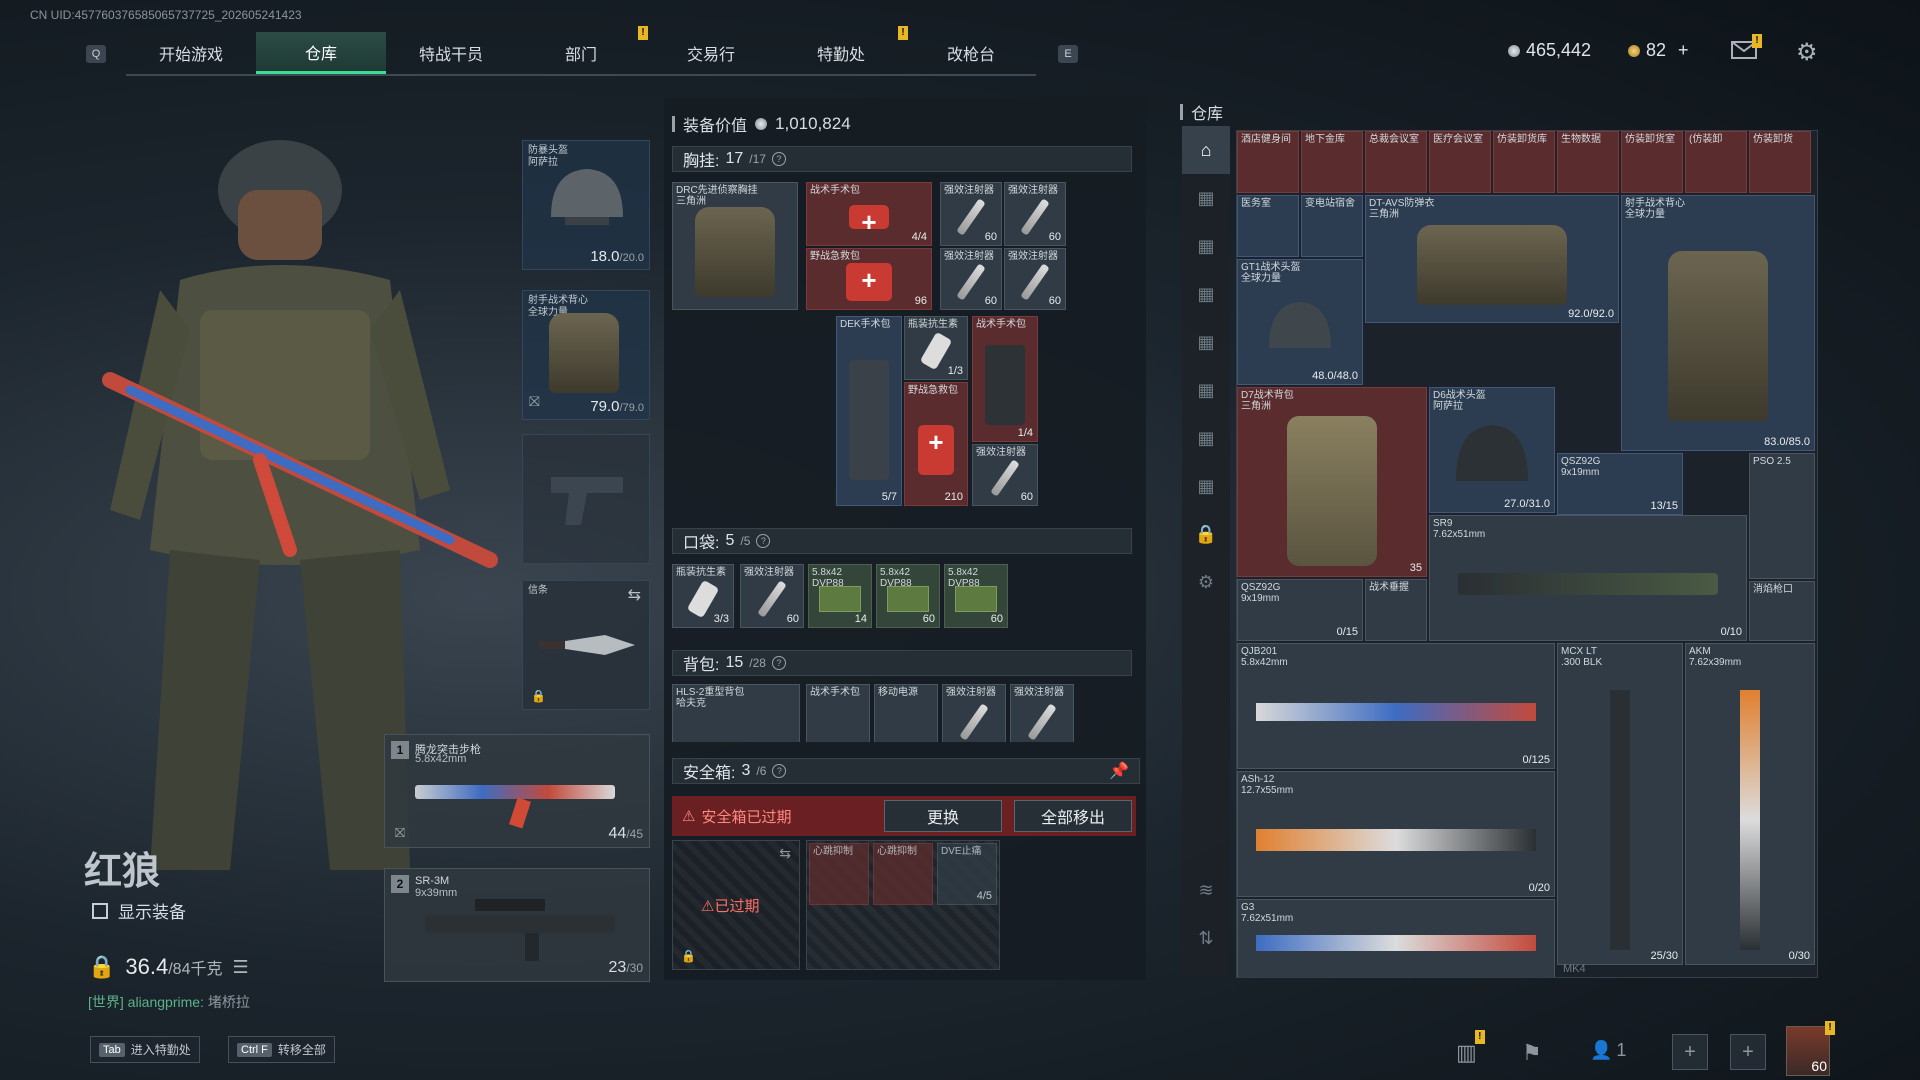  I want to click on key-card-item: 生物数据, so click(1588, 162).